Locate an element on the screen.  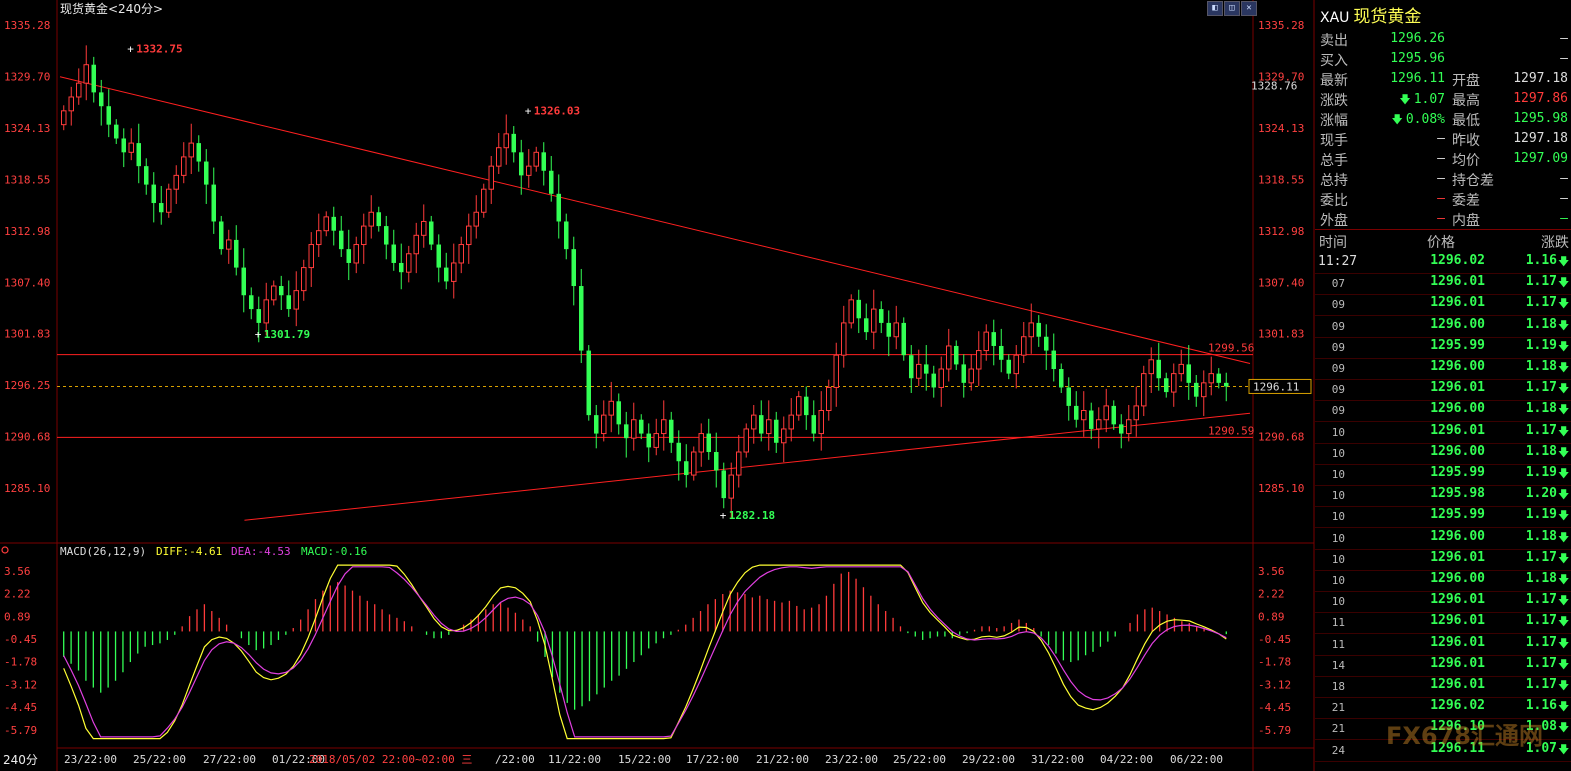
tick-change: 1.20 is located at coordinates (1541, 494).